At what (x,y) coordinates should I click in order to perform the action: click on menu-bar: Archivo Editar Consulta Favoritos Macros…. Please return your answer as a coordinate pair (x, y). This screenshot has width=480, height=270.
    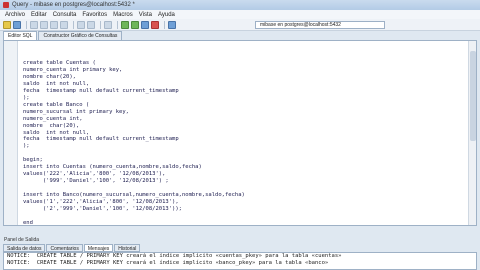
    Looking at the image, I should click on (240, 14).